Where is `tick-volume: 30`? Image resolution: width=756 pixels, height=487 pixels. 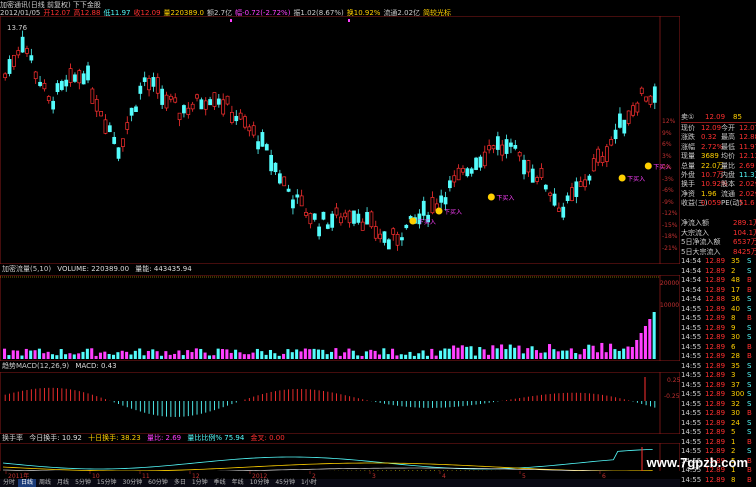 tick-volume: 30 is located at coordinates (735, 413).